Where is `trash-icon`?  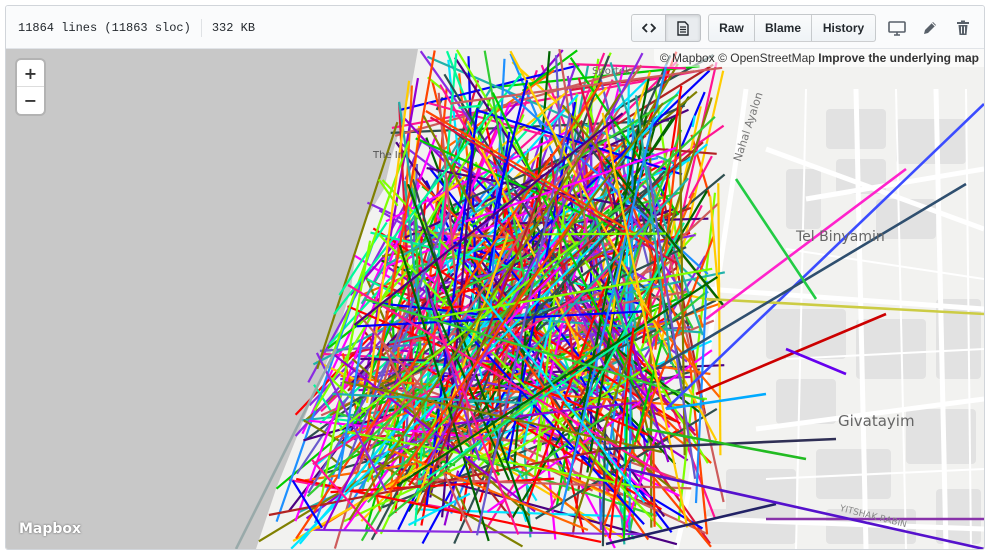
trash-icon is located at coordinates (963, 28).